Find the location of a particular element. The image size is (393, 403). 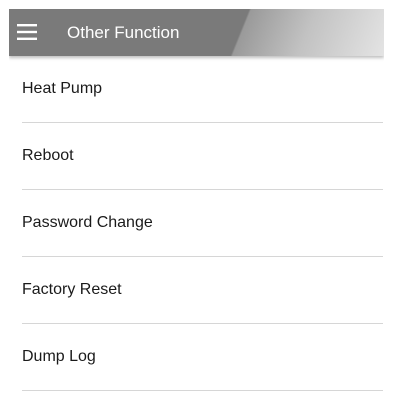

menu-item-label: Password Change is located at coordinates (87, 222).